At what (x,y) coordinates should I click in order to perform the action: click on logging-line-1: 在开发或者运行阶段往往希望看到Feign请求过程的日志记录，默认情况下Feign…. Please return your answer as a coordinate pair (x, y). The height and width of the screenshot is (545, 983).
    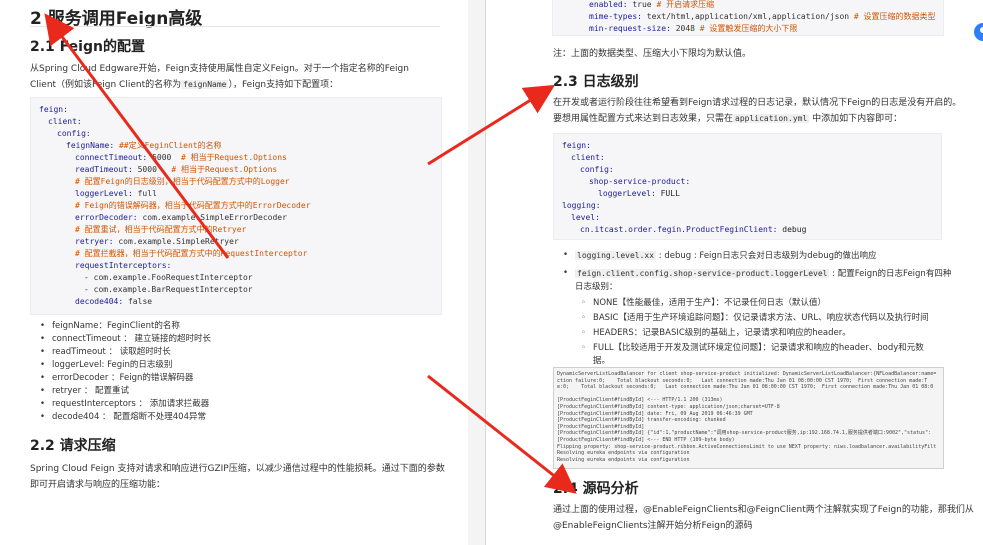
    Looking at the image, I should click on (757, 103).